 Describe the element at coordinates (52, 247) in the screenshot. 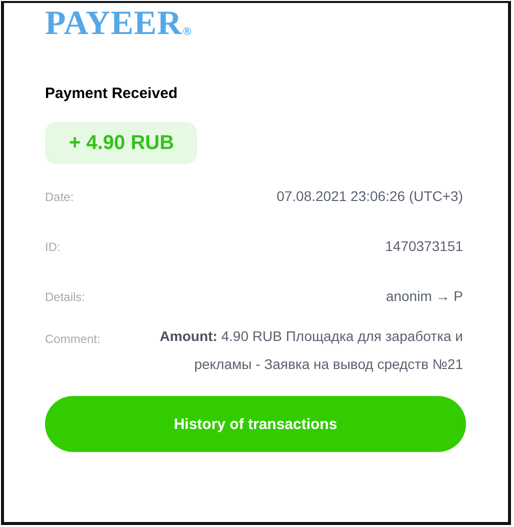

I see `detail-label: ID:` at that location.